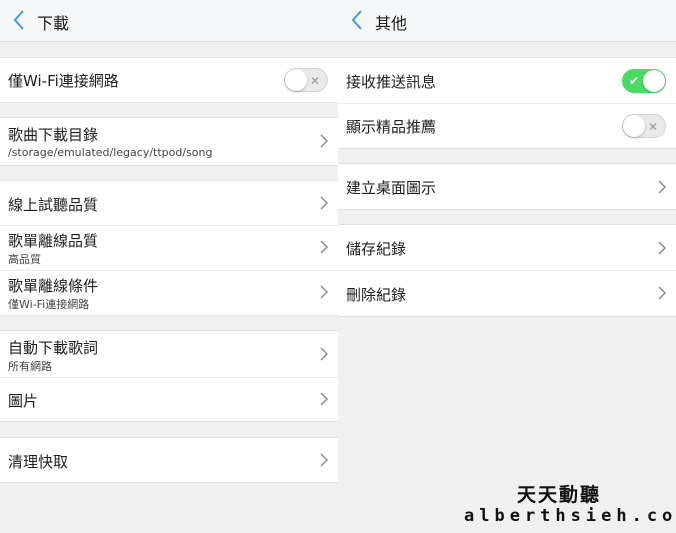 This screenshot has height=533, width=676. Describe the element at coordinates (391, 127) in the screenshot. I see `recommend-label: 顯示精品推薦` at that location.